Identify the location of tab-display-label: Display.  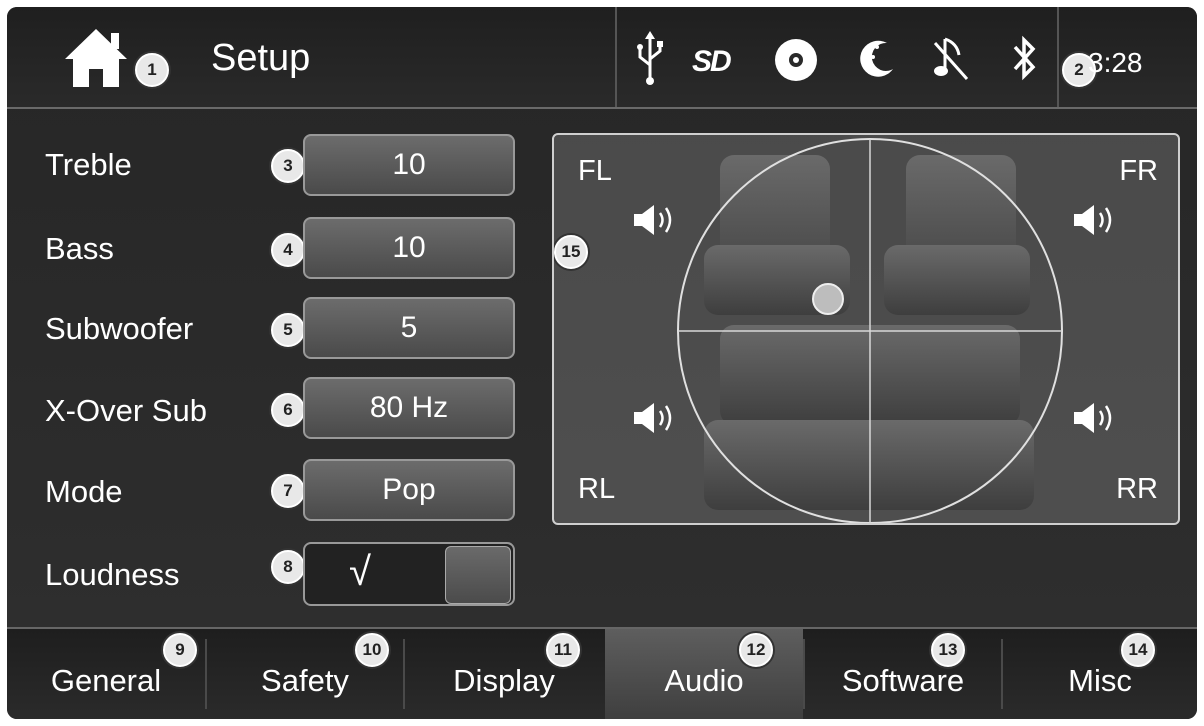
(504, 680).